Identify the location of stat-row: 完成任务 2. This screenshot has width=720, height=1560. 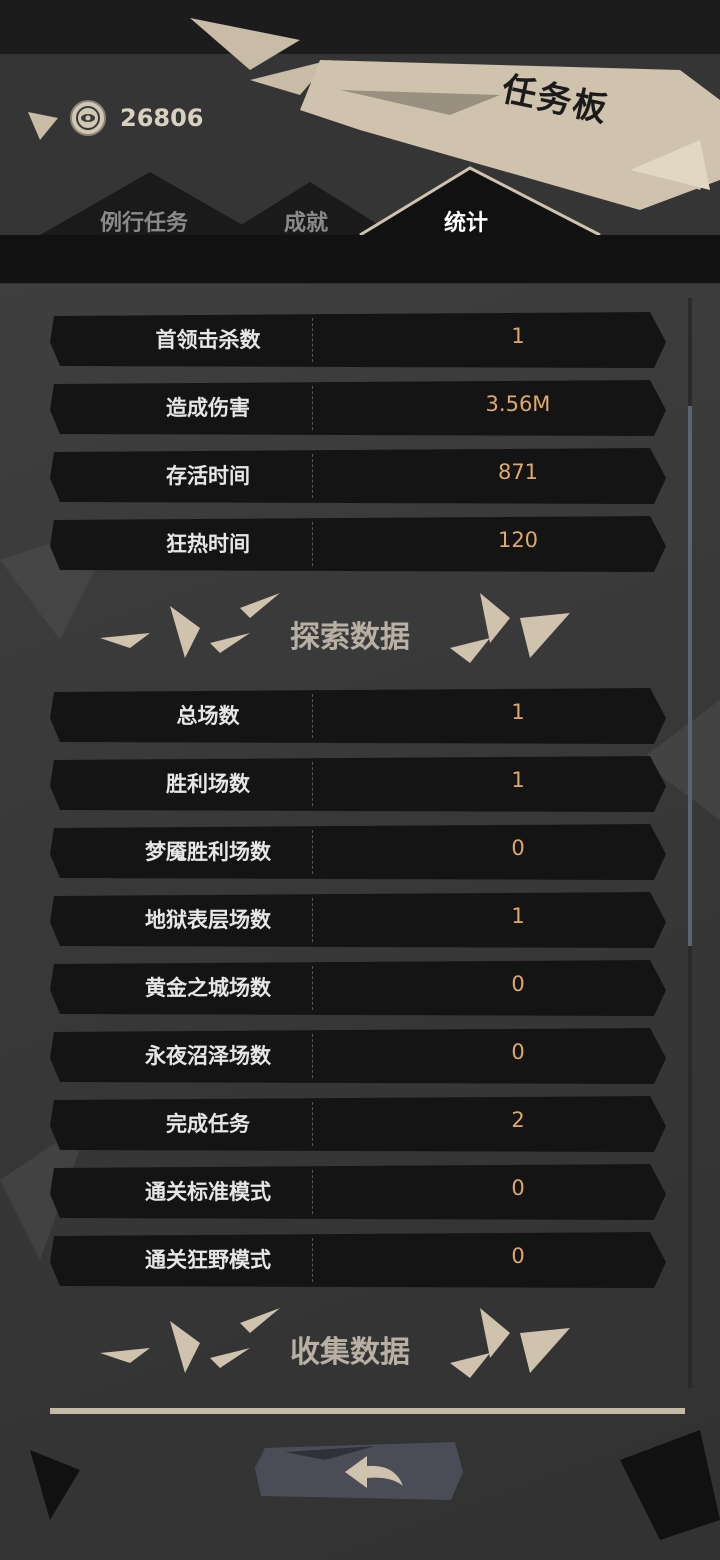
(360, 1124).